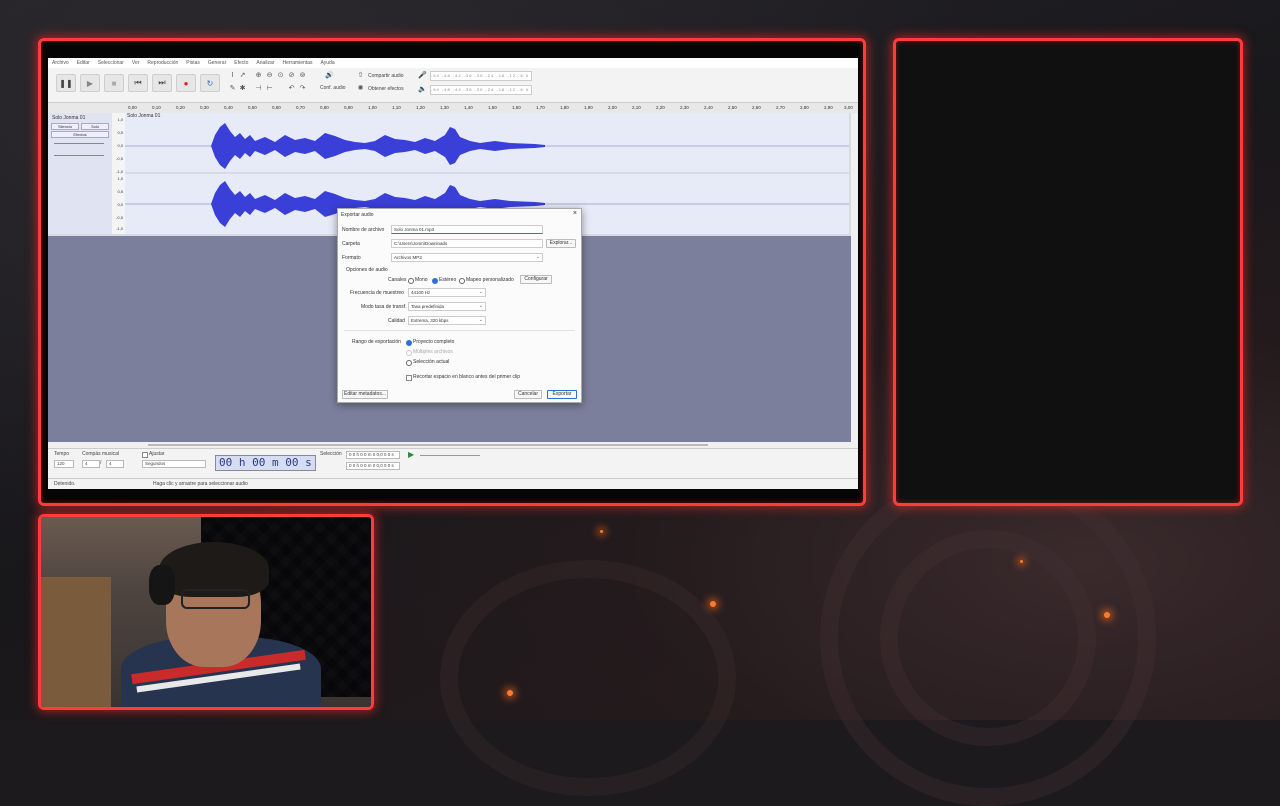  What do you see at coordinates (80, 118) in the screenshot?
I see `track-name: Solo Jonma 01` at bounding box center [80, 118].